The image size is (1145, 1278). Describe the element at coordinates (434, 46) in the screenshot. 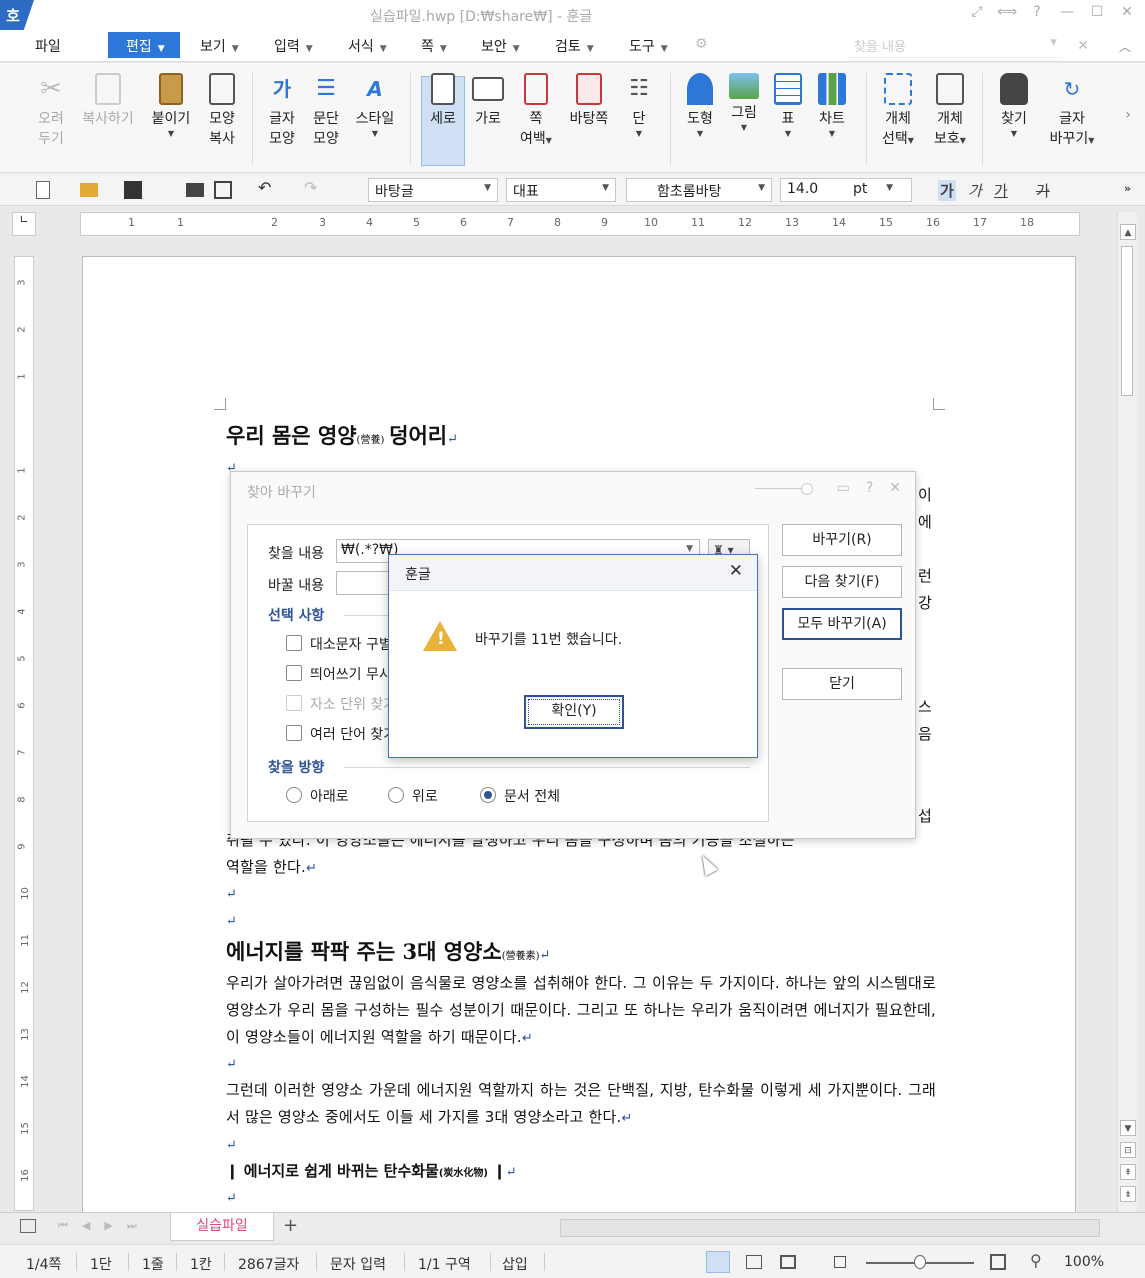

I see `menu-page: 쪽 ▼` at that location.